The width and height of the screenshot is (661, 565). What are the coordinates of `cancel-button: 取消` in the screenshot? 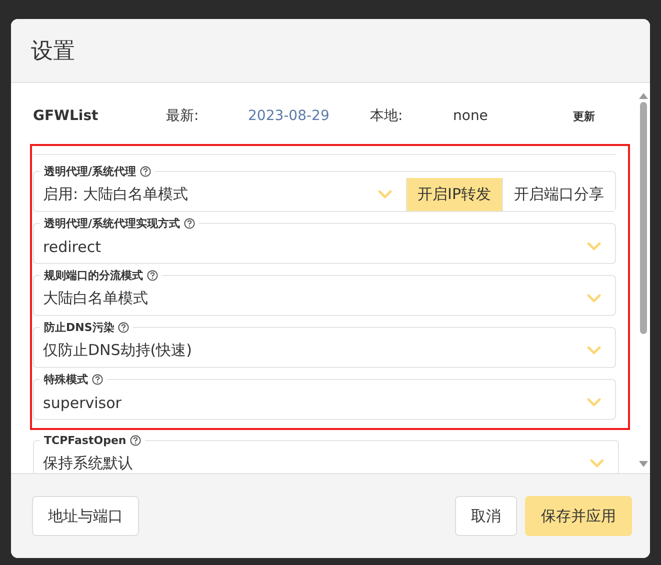 It's located at (486, 516).